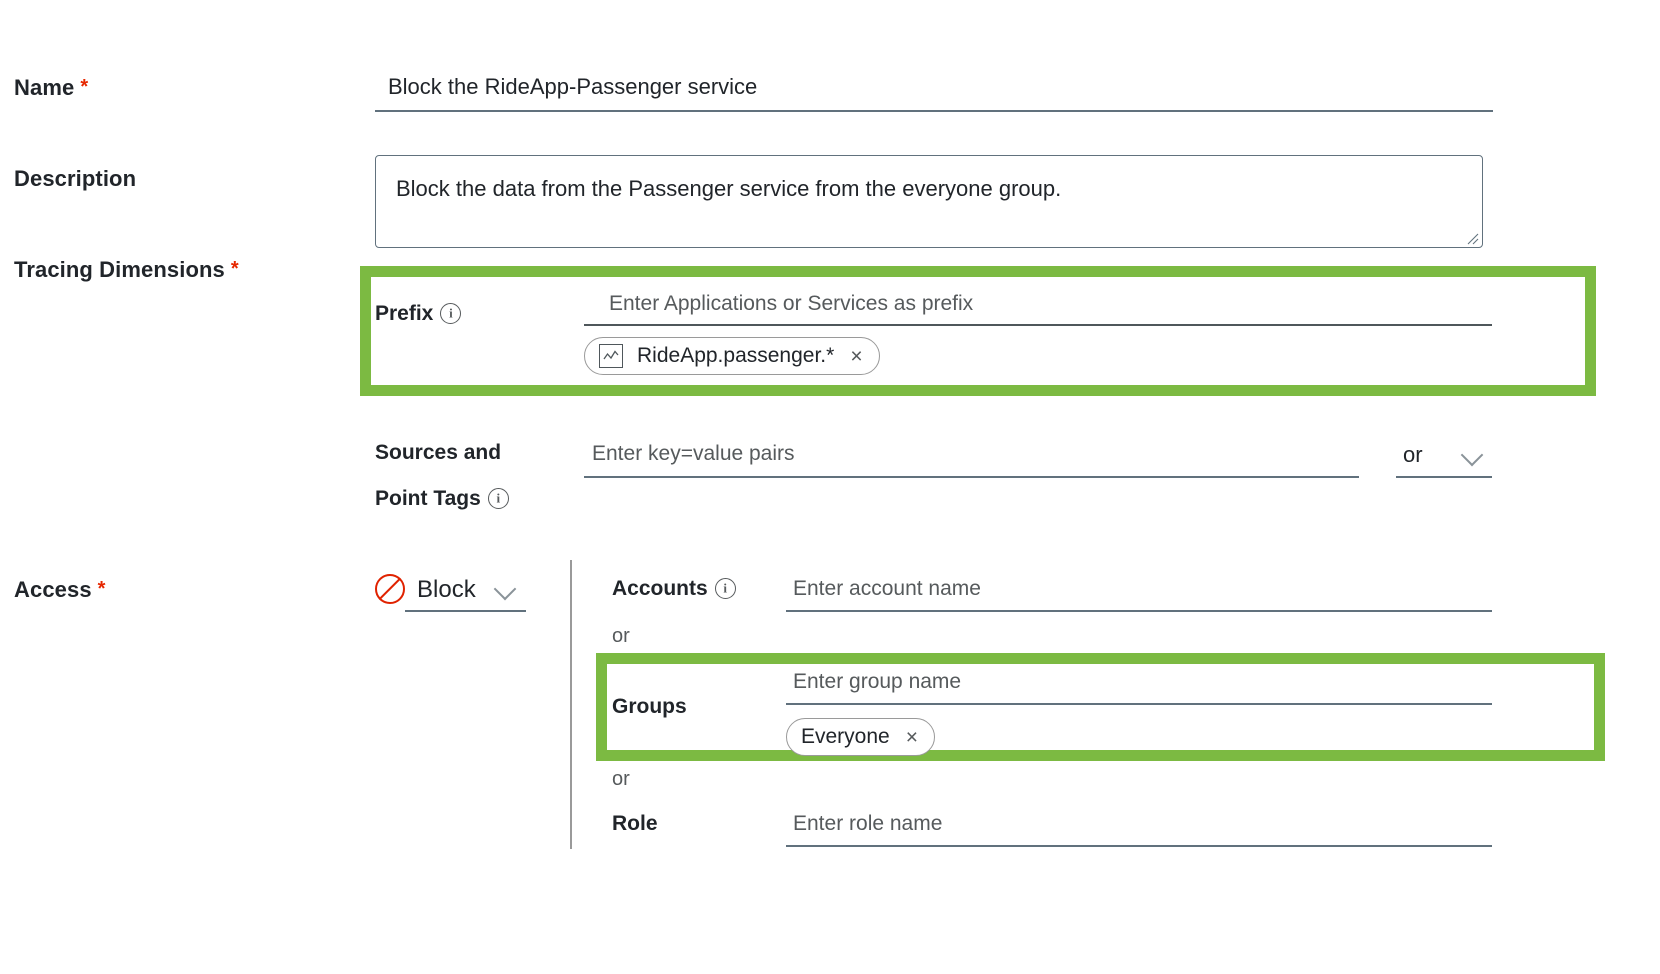 This screenshot has height=974, width=1660. I want to click on metric-chart-icon, so click(611, 356).